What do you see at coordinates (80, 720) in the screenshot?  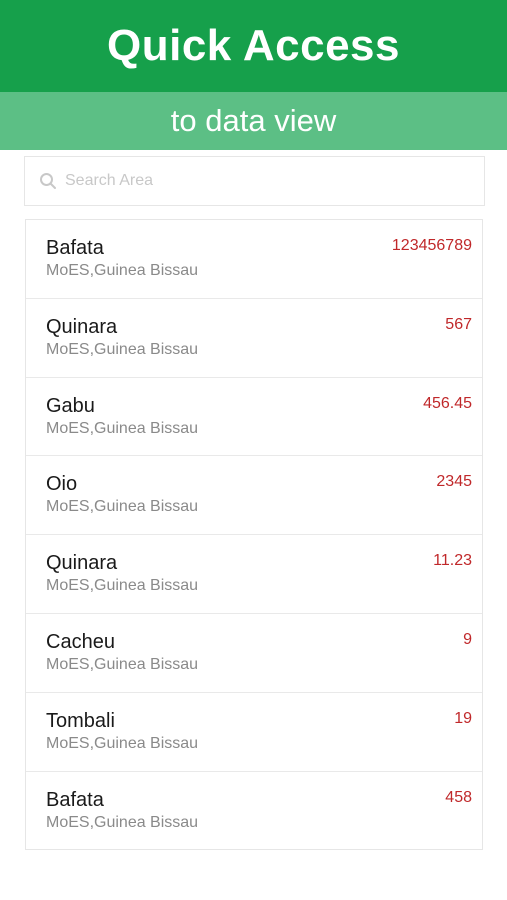 I see `item-name: Tombali` at bounding box center [80, 720].